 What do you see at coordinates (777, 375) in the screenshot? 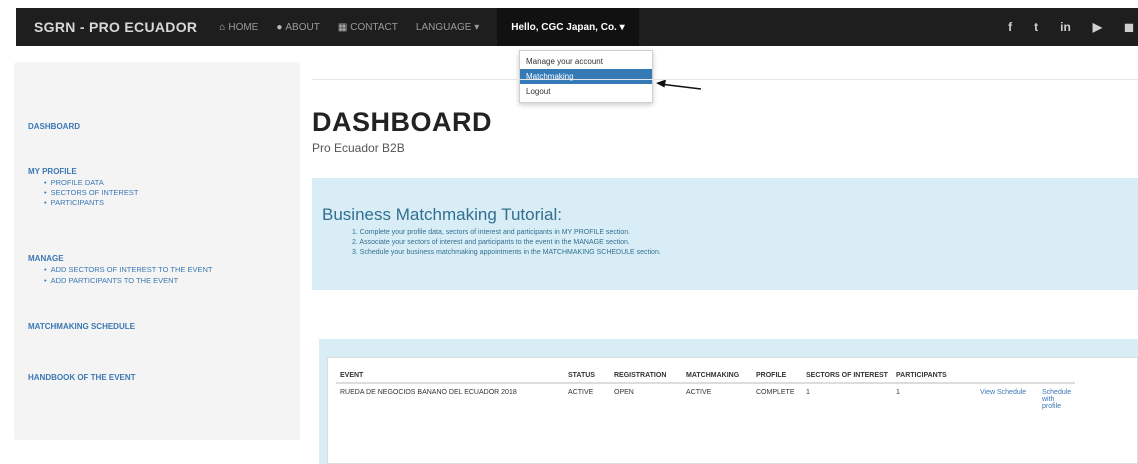
I see `column-header-profile: PROFILE` at bounding box center [777, 375].